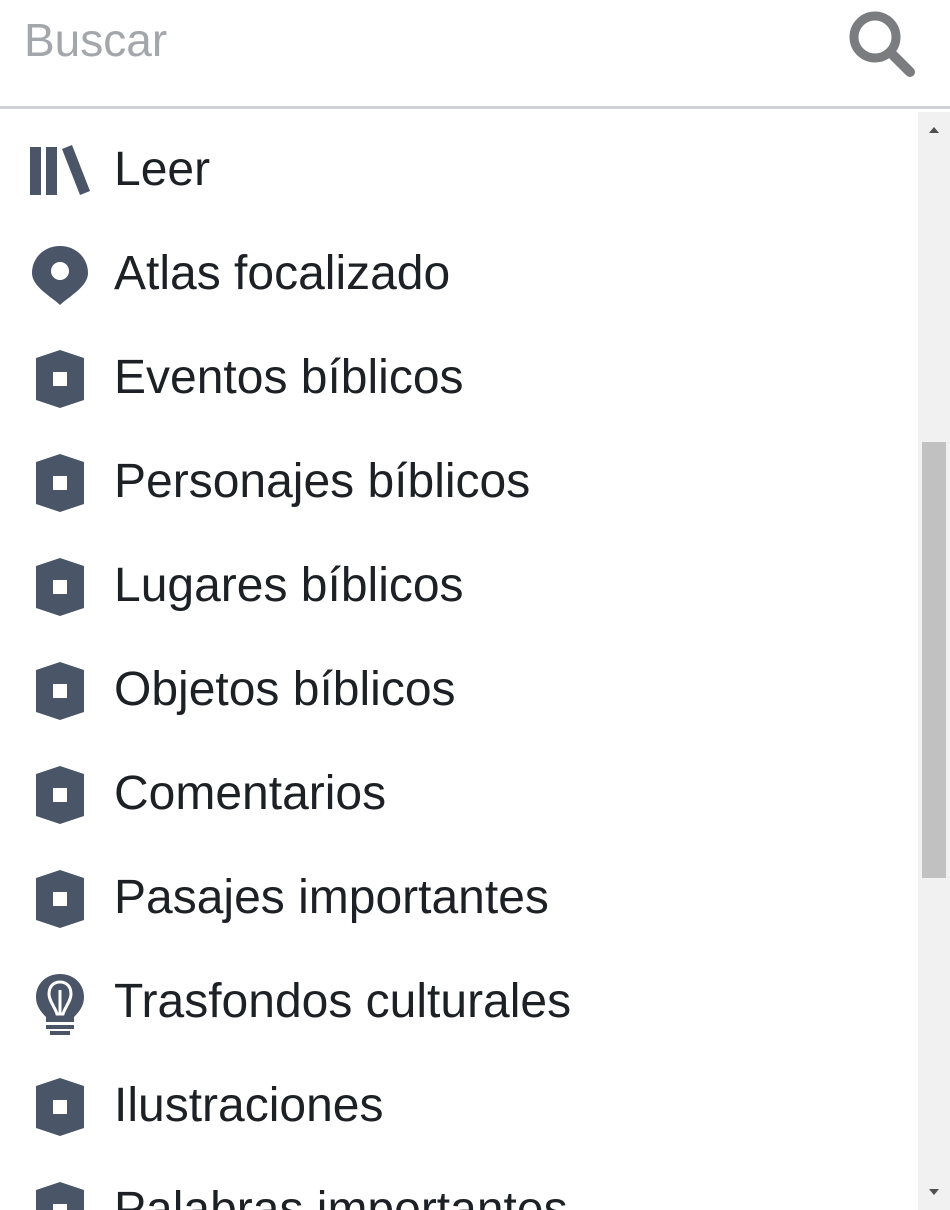  What do you see at coordinates (883, 43) in the screenshot?
I see `search-icon` at bounding box center [883, 43].